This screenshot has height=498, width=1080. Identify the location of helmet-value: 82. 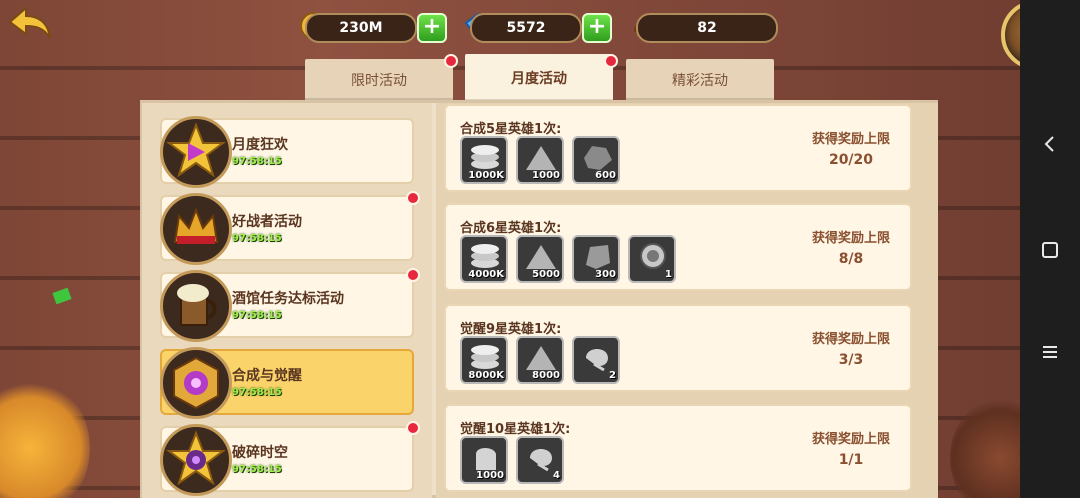
(707, 28).